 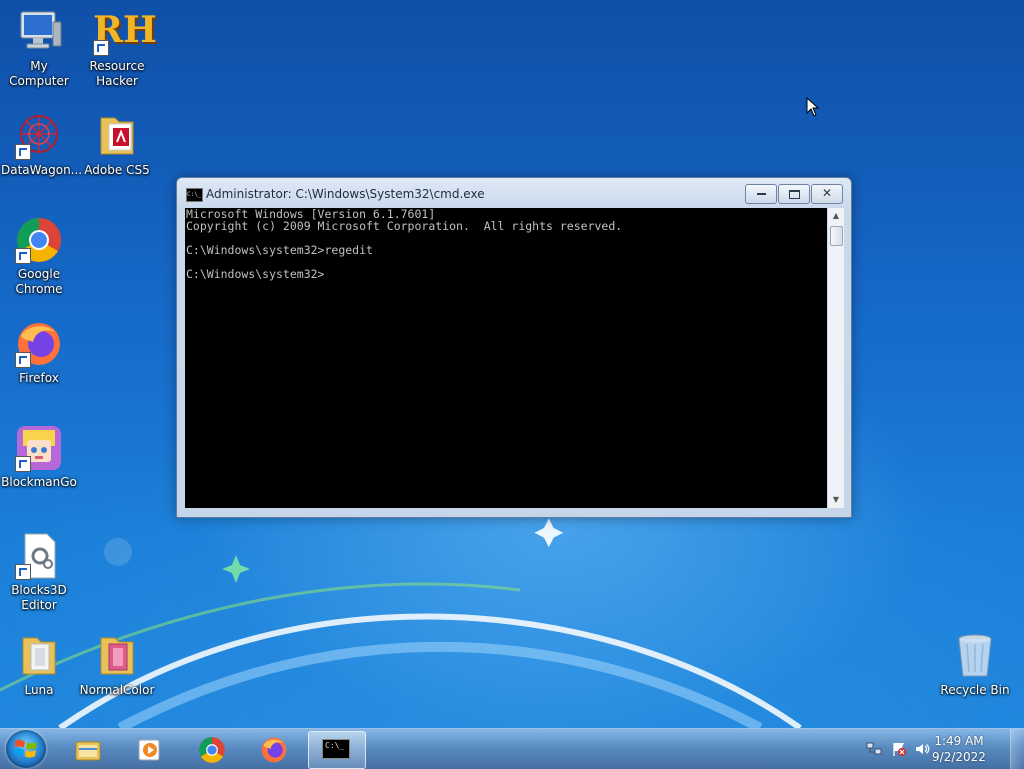 I want to click on taskbar-cmd-button: C:\_, so click(x=337, y=750).